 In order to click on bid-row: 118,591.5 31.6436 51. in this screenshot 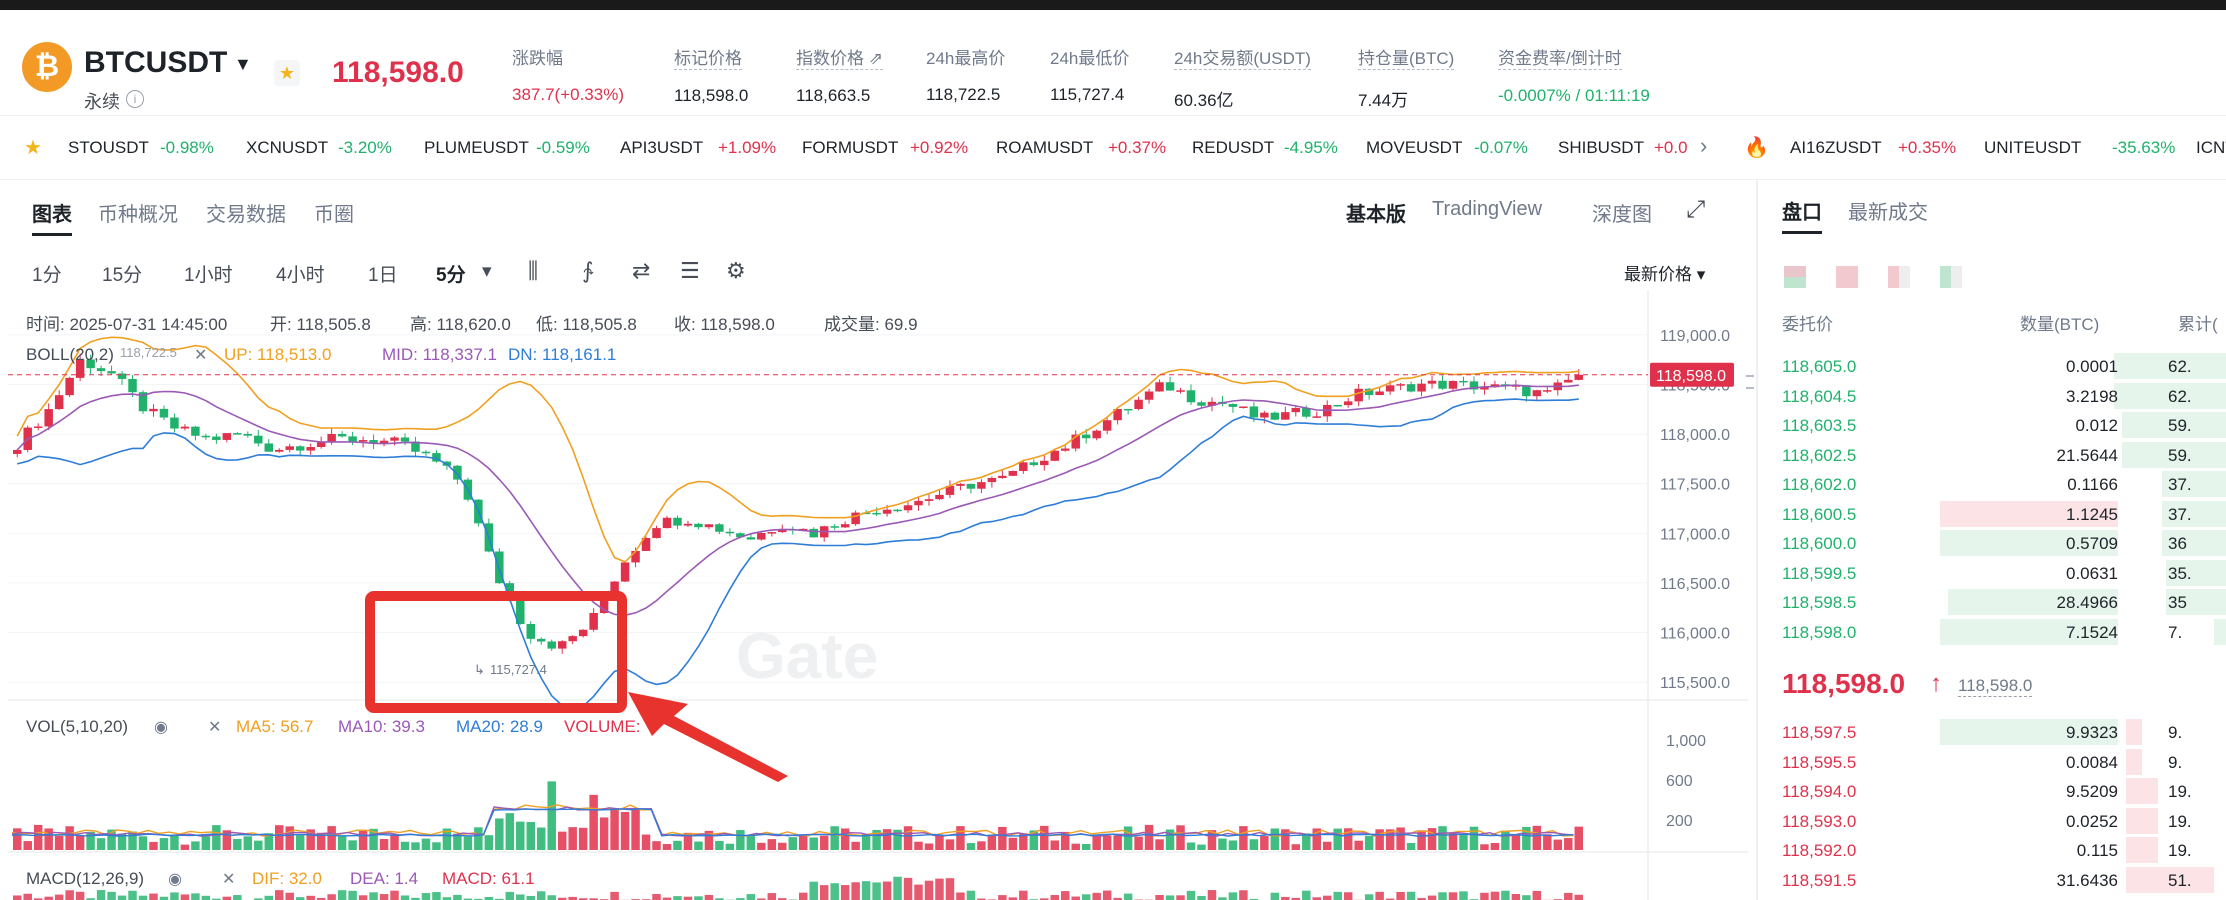, I will do `click(1992, 880)`.